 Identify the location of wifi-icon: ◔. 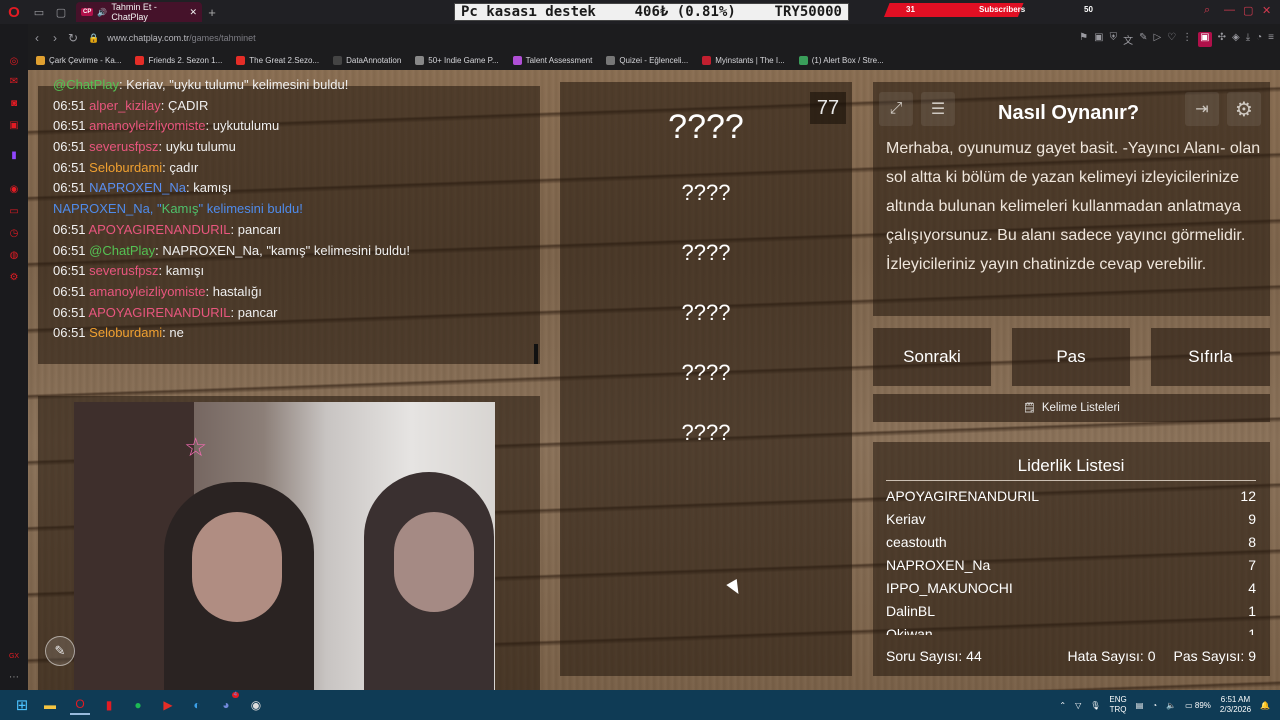
(1154, 705).